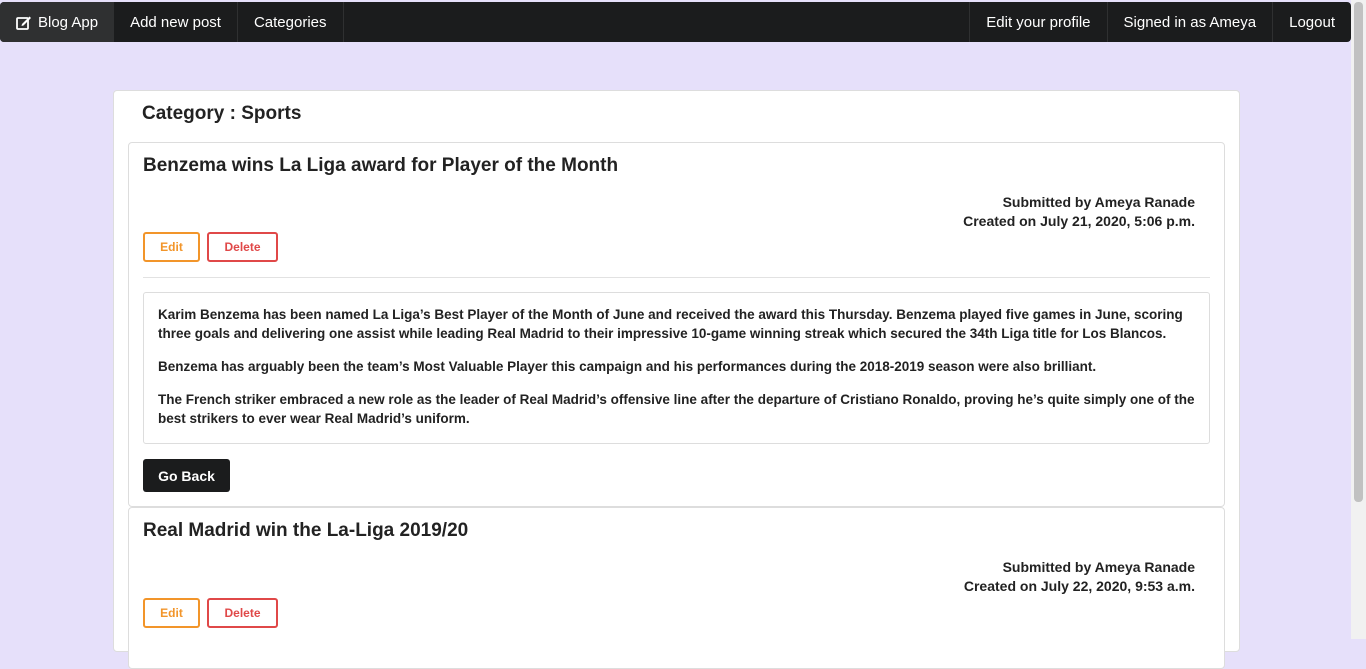 This screenshot has height=669, width=1366. What do you see at coordinates (306, 530) in the screenshot?
I see `post-title: Real Madrid win the La-Liga 2019/20` at bounding box center [306, 530].